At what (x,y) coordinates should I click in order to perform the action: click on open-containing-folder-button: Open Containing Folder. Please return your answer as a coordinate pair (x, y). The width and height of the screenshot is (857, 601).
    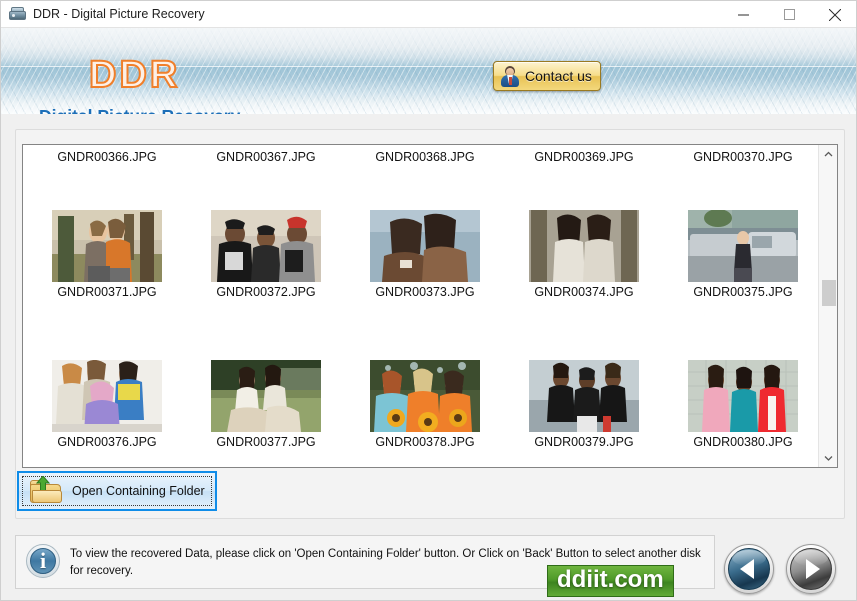
    Looking at the image, I should click on (117, 491).